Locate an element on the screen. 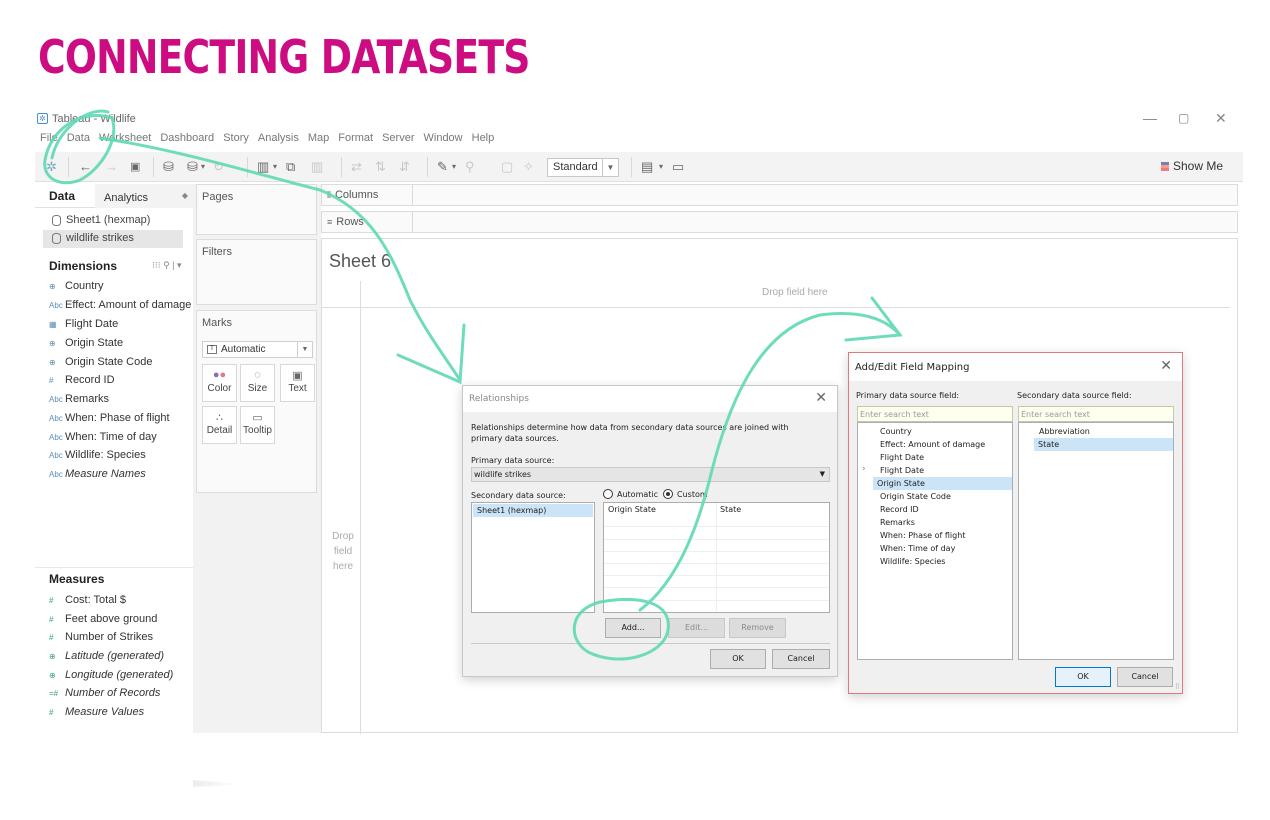  rows-drop-zone: Drop field here is located at coordinates (343, 551).